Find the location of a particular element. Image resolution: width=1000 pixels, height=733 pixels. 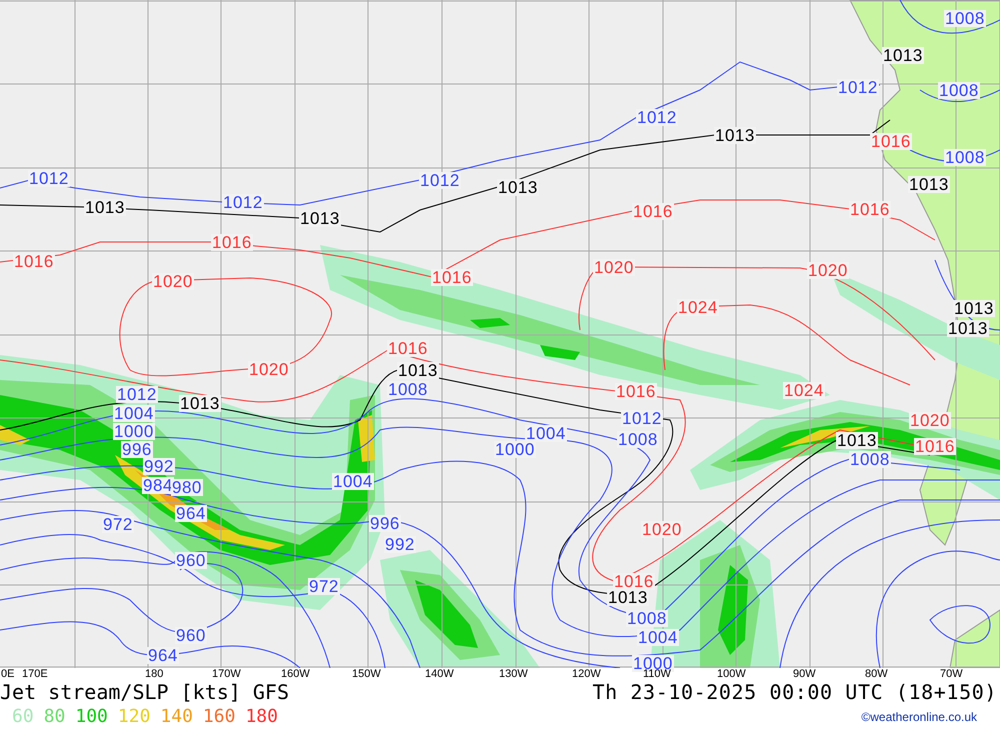

longitude-label: 100W is located at coordinates (731, 674).